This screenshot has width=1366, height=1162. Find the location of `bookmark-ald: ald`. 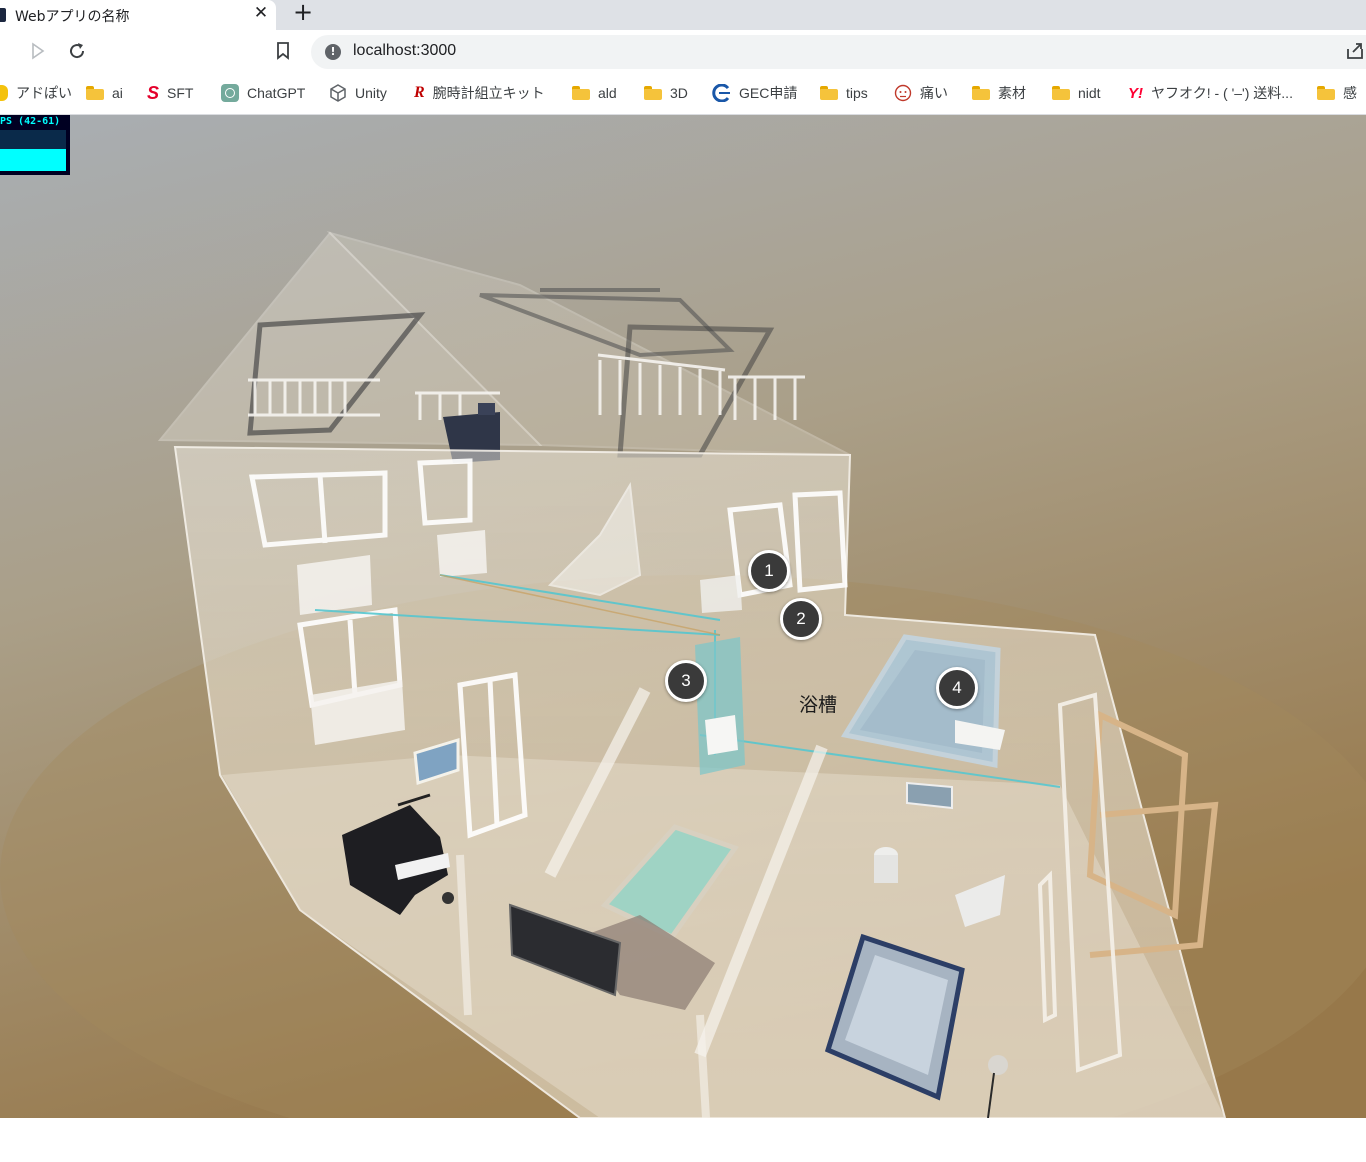

bookmark-ald: ald is located at coordinates (594, 93).